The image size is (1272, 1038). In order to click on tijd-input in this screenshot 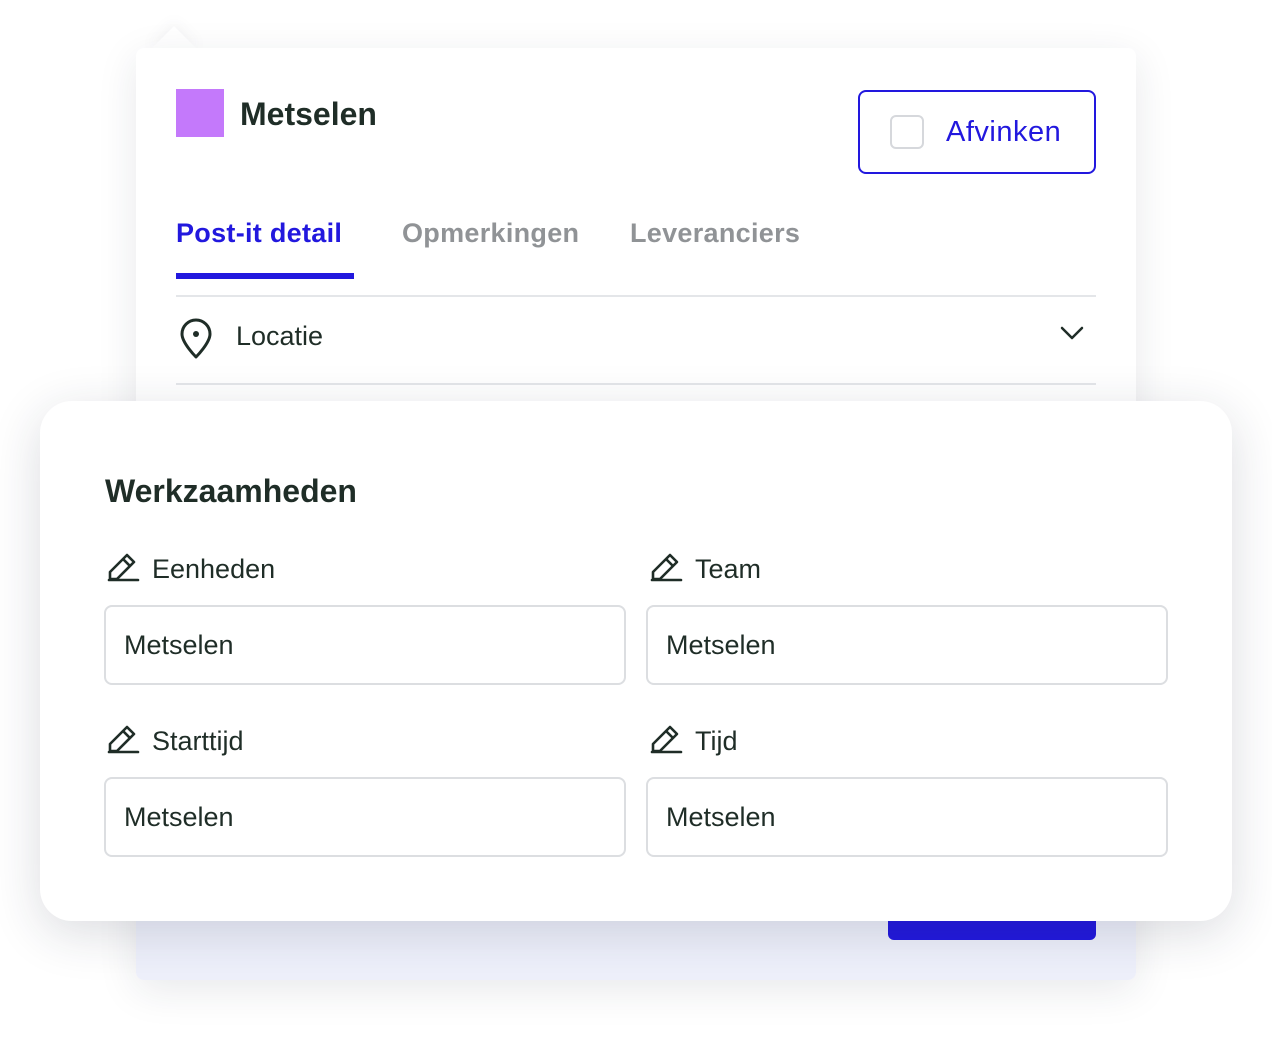, I will do `click(907, 817)`.